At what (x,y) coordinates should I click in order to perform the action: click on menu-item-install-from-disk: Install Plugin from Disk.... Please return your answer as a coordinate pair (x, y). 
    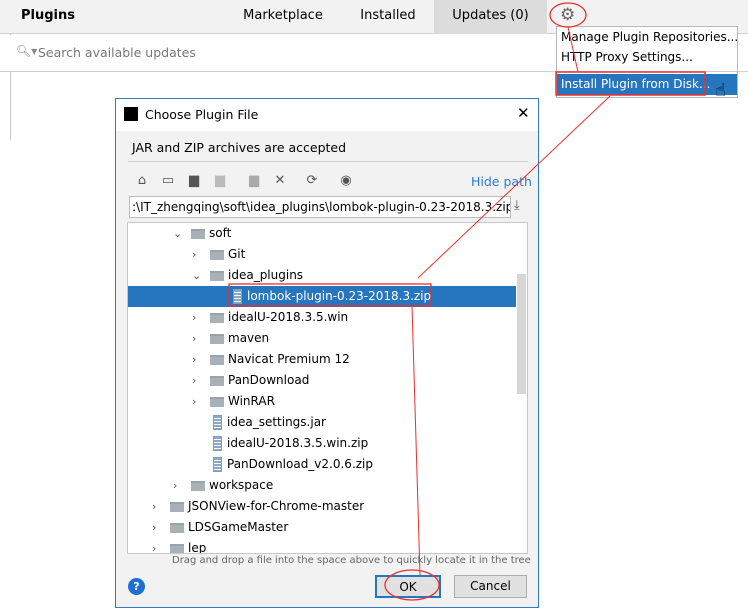
    Looking at the image, I should click on (647, 84).